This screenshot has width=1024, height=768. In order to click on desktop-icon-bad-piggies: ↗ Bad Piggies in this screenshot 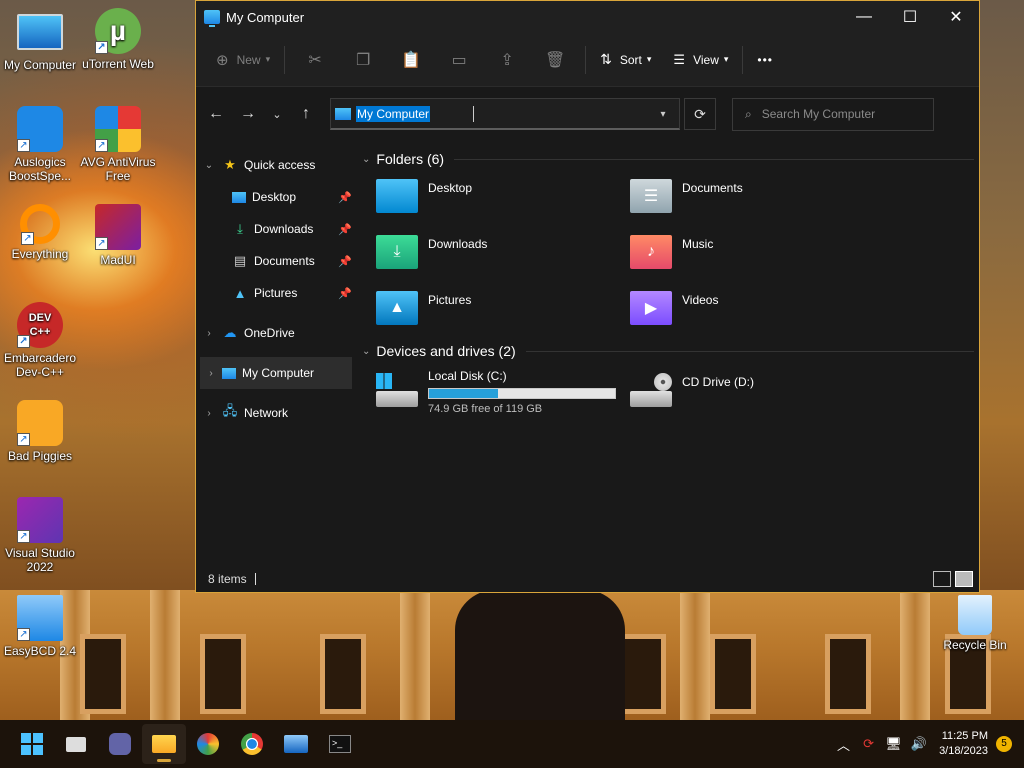, I will do `click(40, 431)`.